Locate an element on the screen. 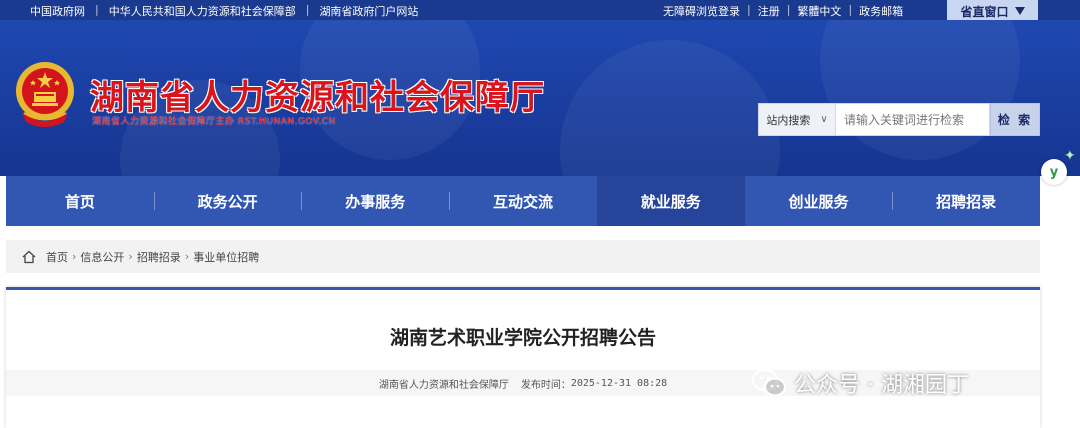  breadcrumb-institution-recruitment: 事业单位招聘 is located at coordinates (226, 257).